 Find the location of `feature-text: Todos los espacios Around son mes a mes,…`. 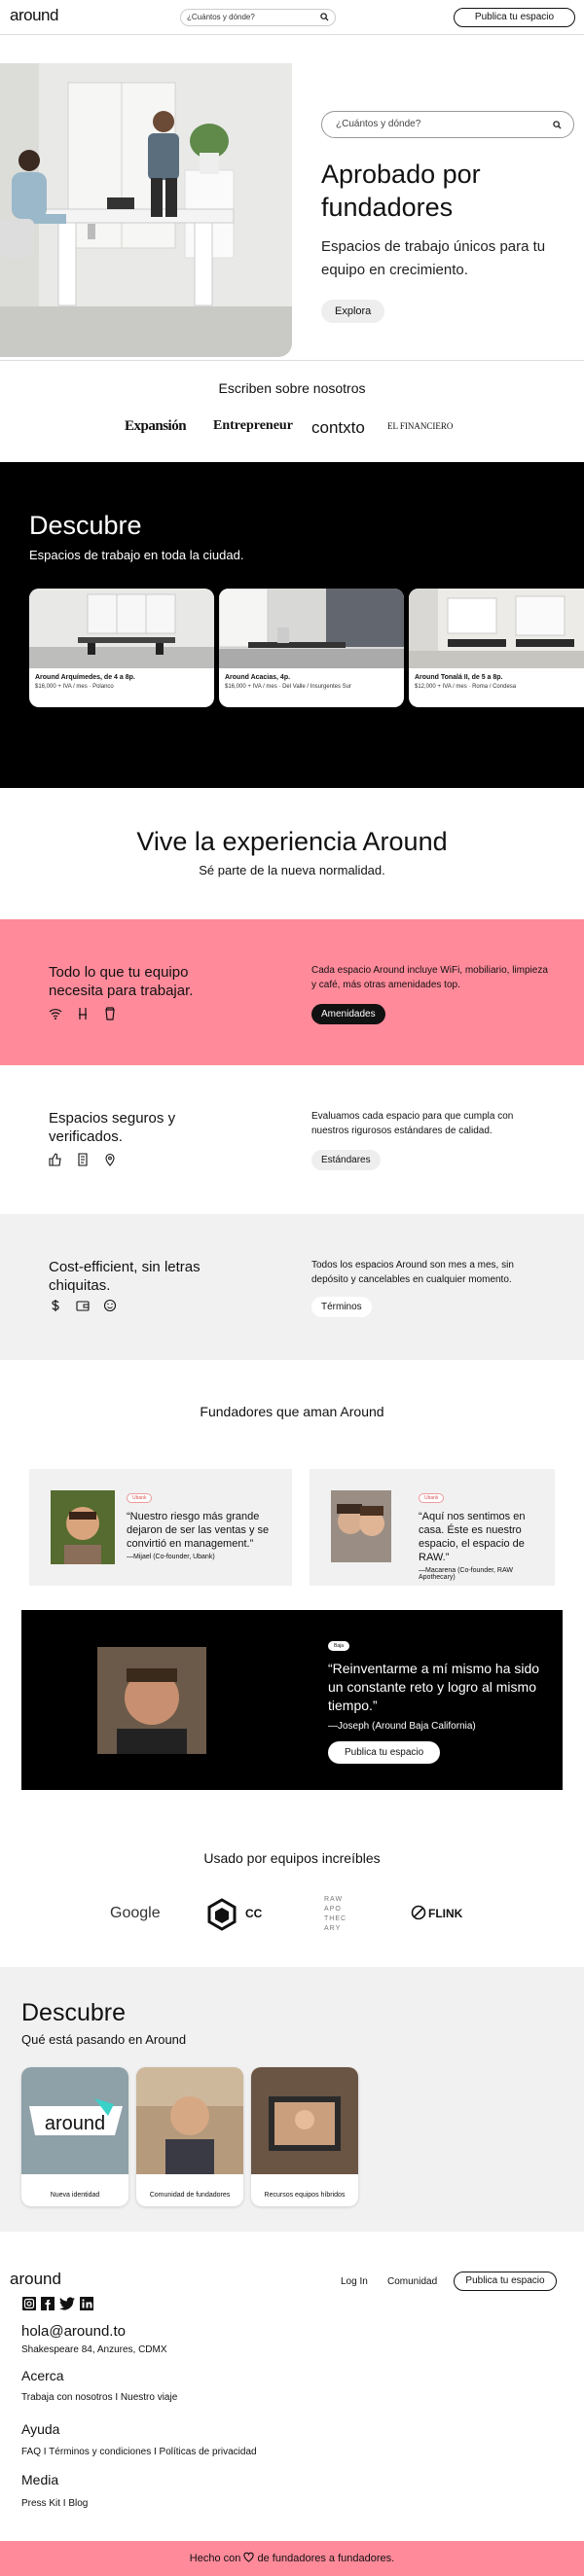

feature-text: Todos los espacios Around son mes a mes,… is located at coordinates (413, 1272).